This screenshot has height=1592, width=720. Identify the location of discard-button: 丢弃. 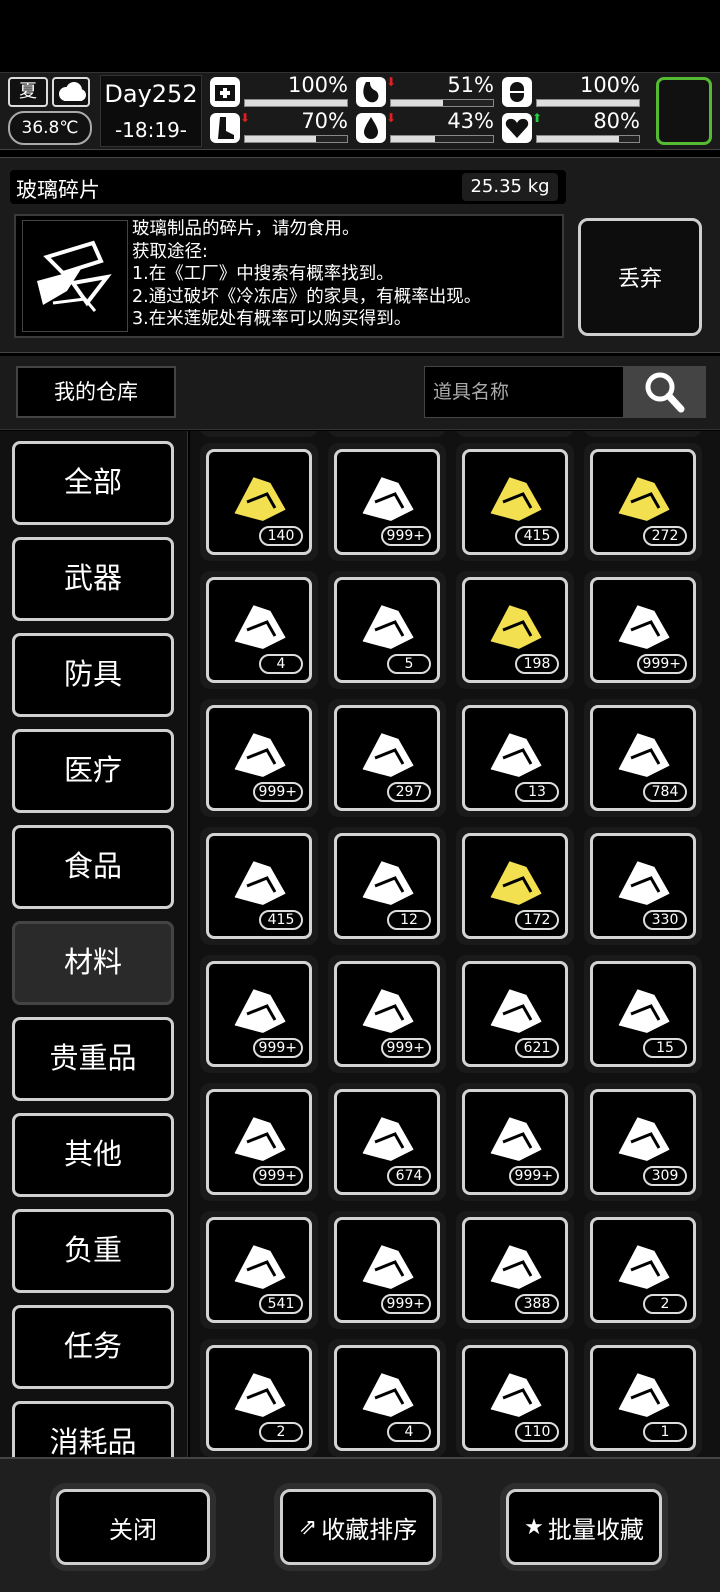
(640, 277).